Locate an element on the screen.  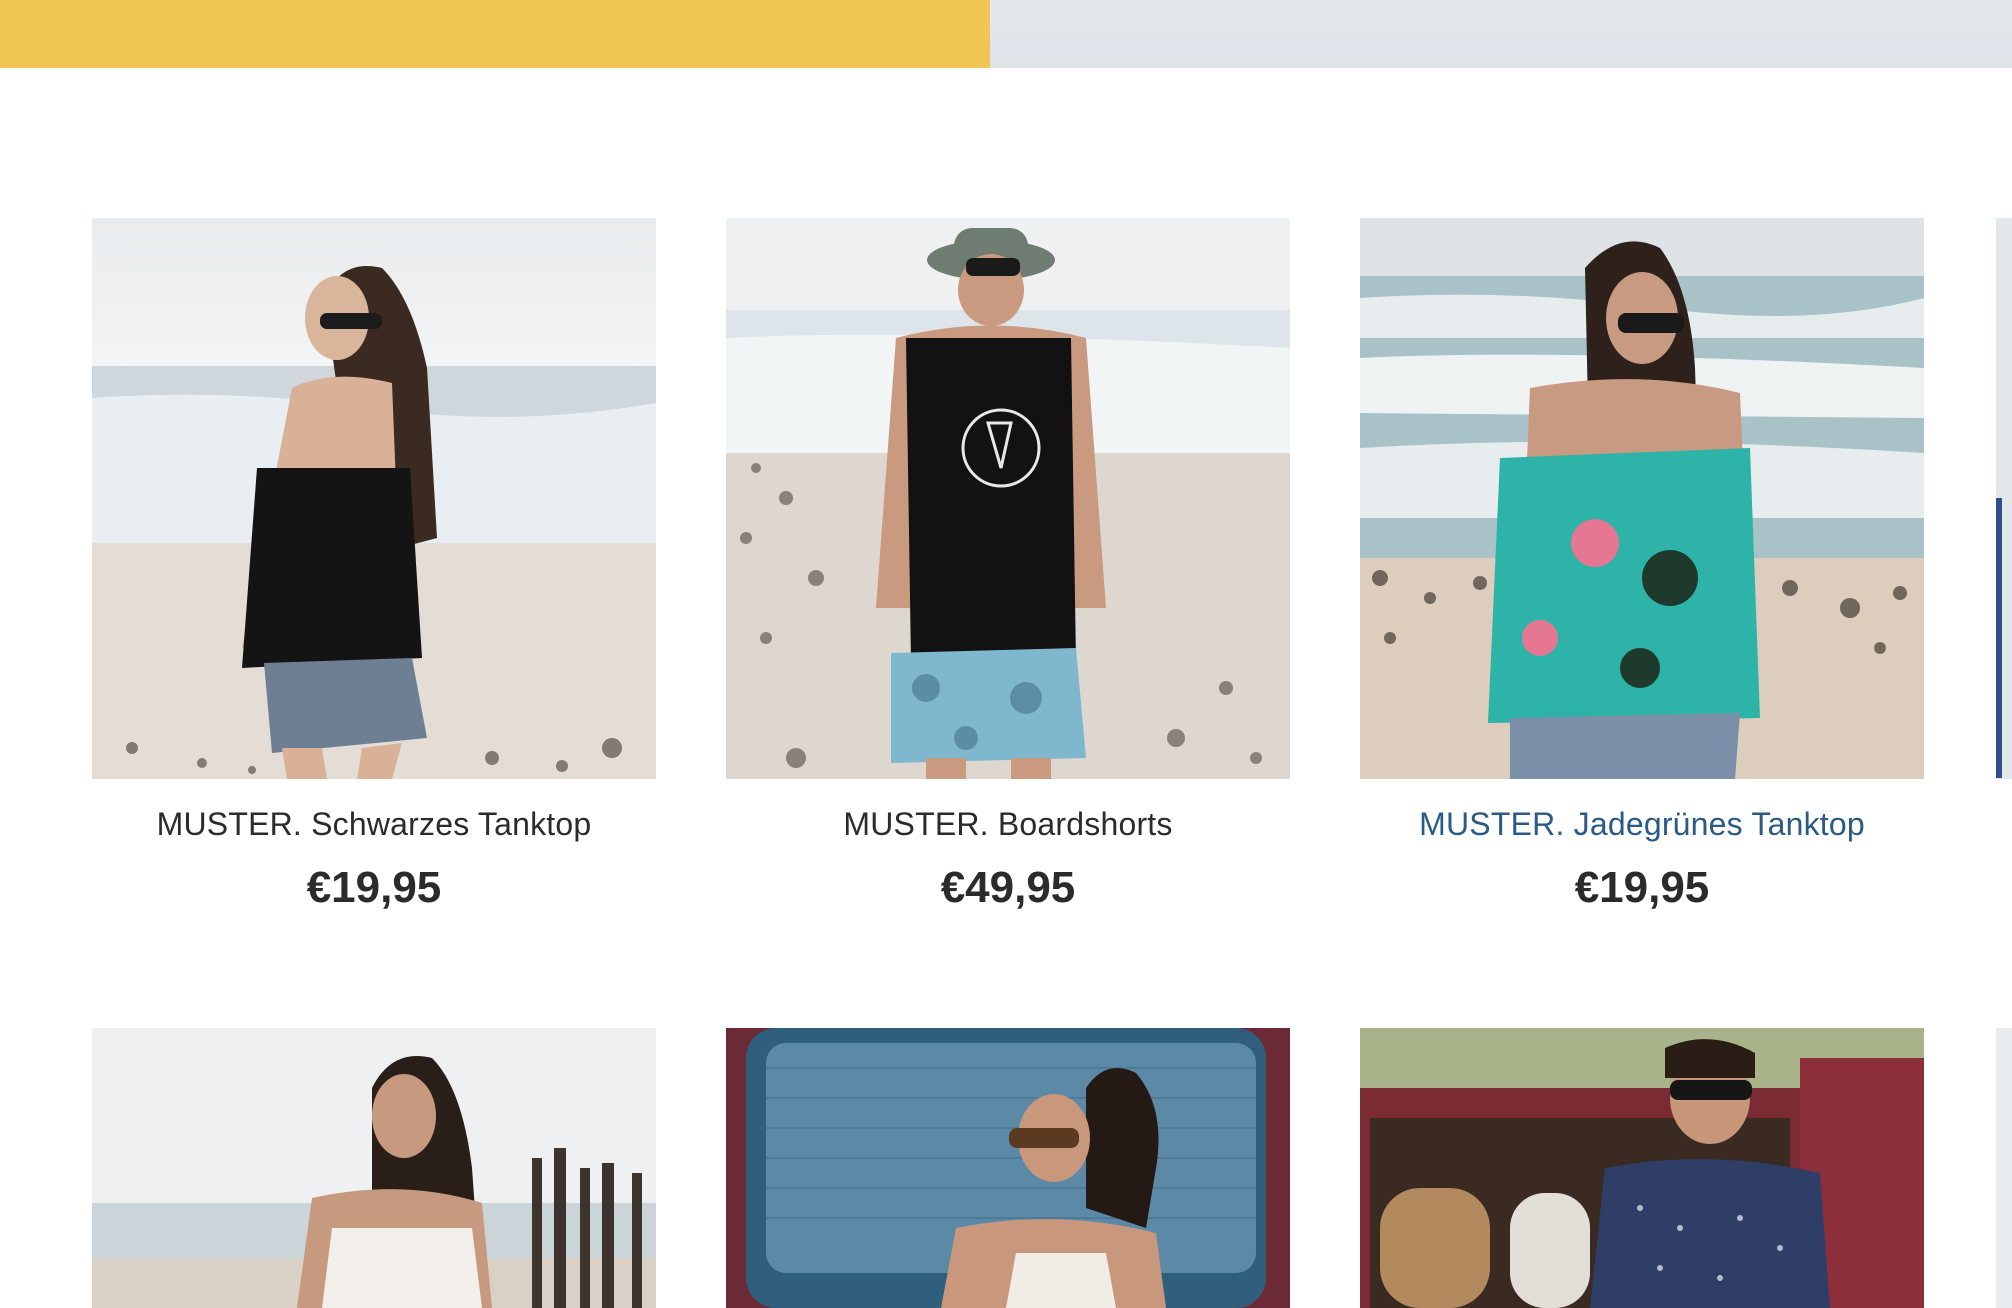
product-price: €49,95 is located at coordinates (1008, 887).